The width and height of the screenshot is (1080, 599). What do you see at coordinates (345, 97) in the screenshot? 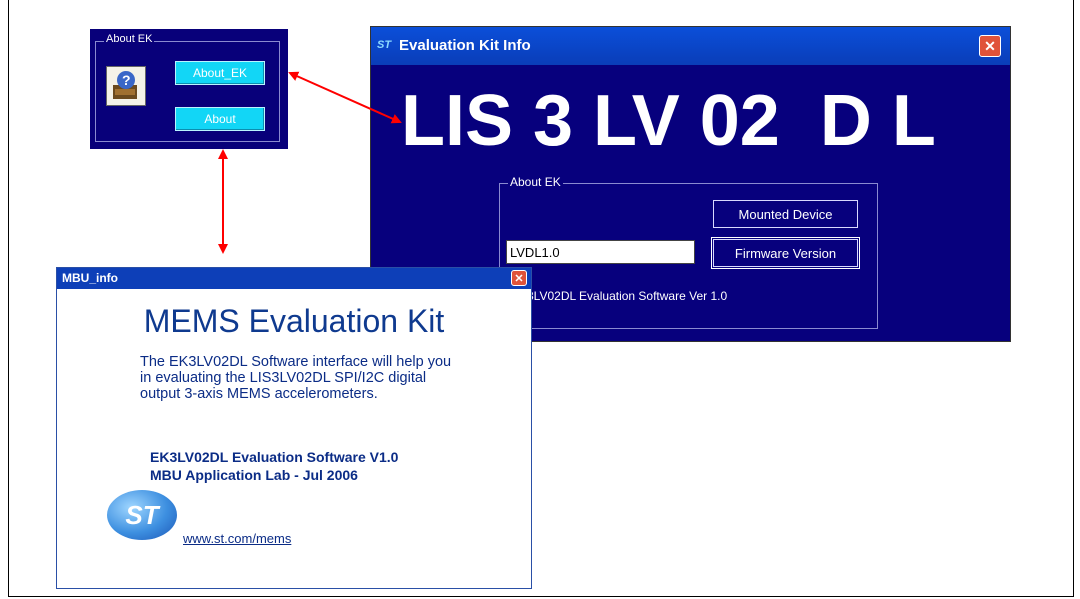
I see `arrow-about-ek-to-kit-info` at bounding box center [345, 97].